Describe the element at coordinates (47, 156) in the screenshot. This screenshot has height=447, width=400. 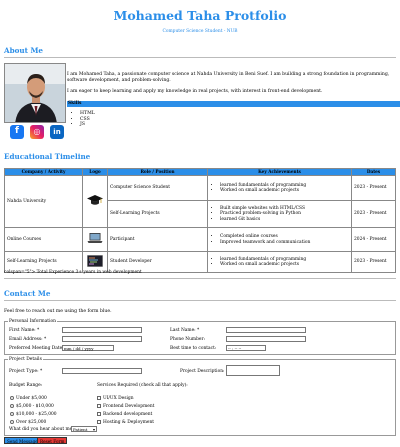
I see `timeline-heading: Educational Timeline` at that location.